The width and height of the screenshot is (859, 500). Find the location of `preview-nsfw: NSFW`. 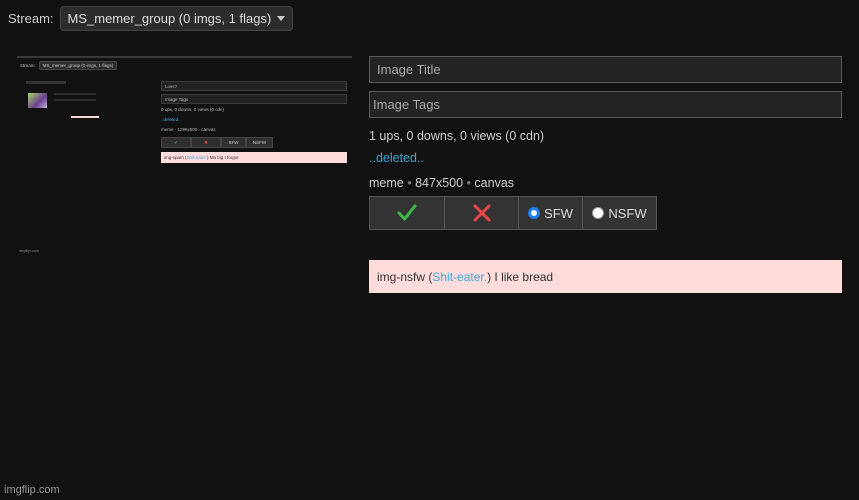

preview-nsfw: NSFW is located at coordinates (259, 142).